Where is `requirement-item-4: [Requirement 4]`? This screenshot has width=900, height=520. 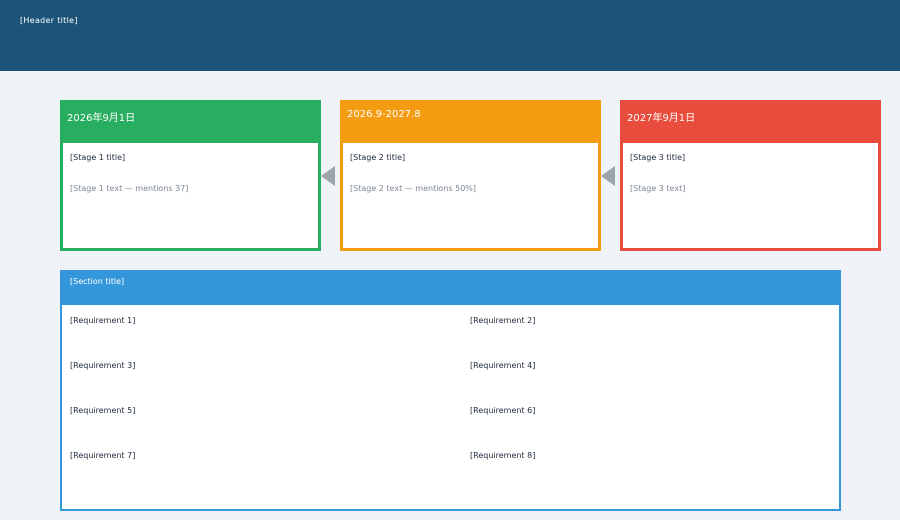
requirement-item-4: [Requirement 4] is located at coordinates (503, 365).